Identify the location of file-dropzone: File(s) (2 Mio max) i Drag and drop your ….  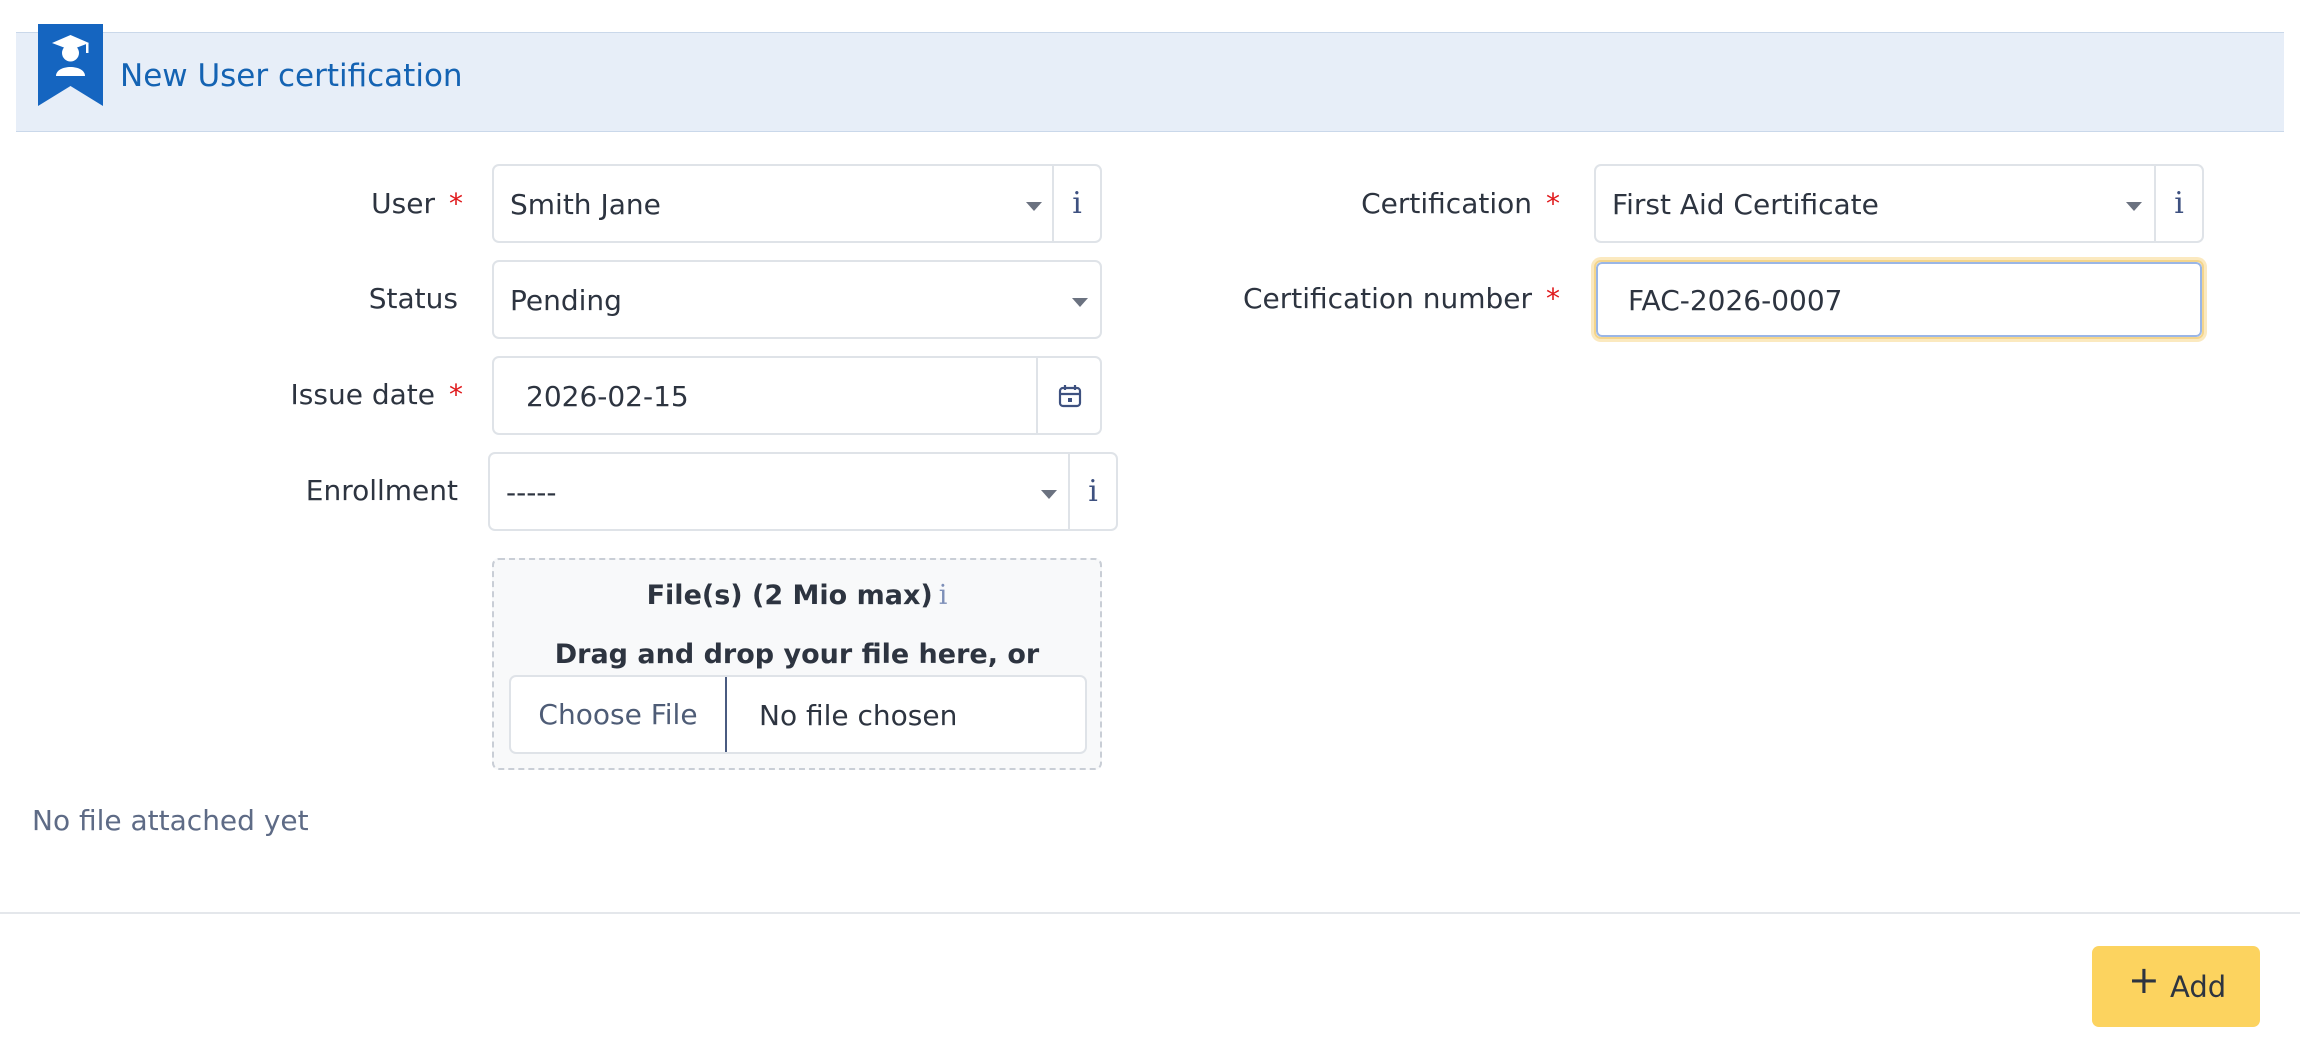
(797, 664).